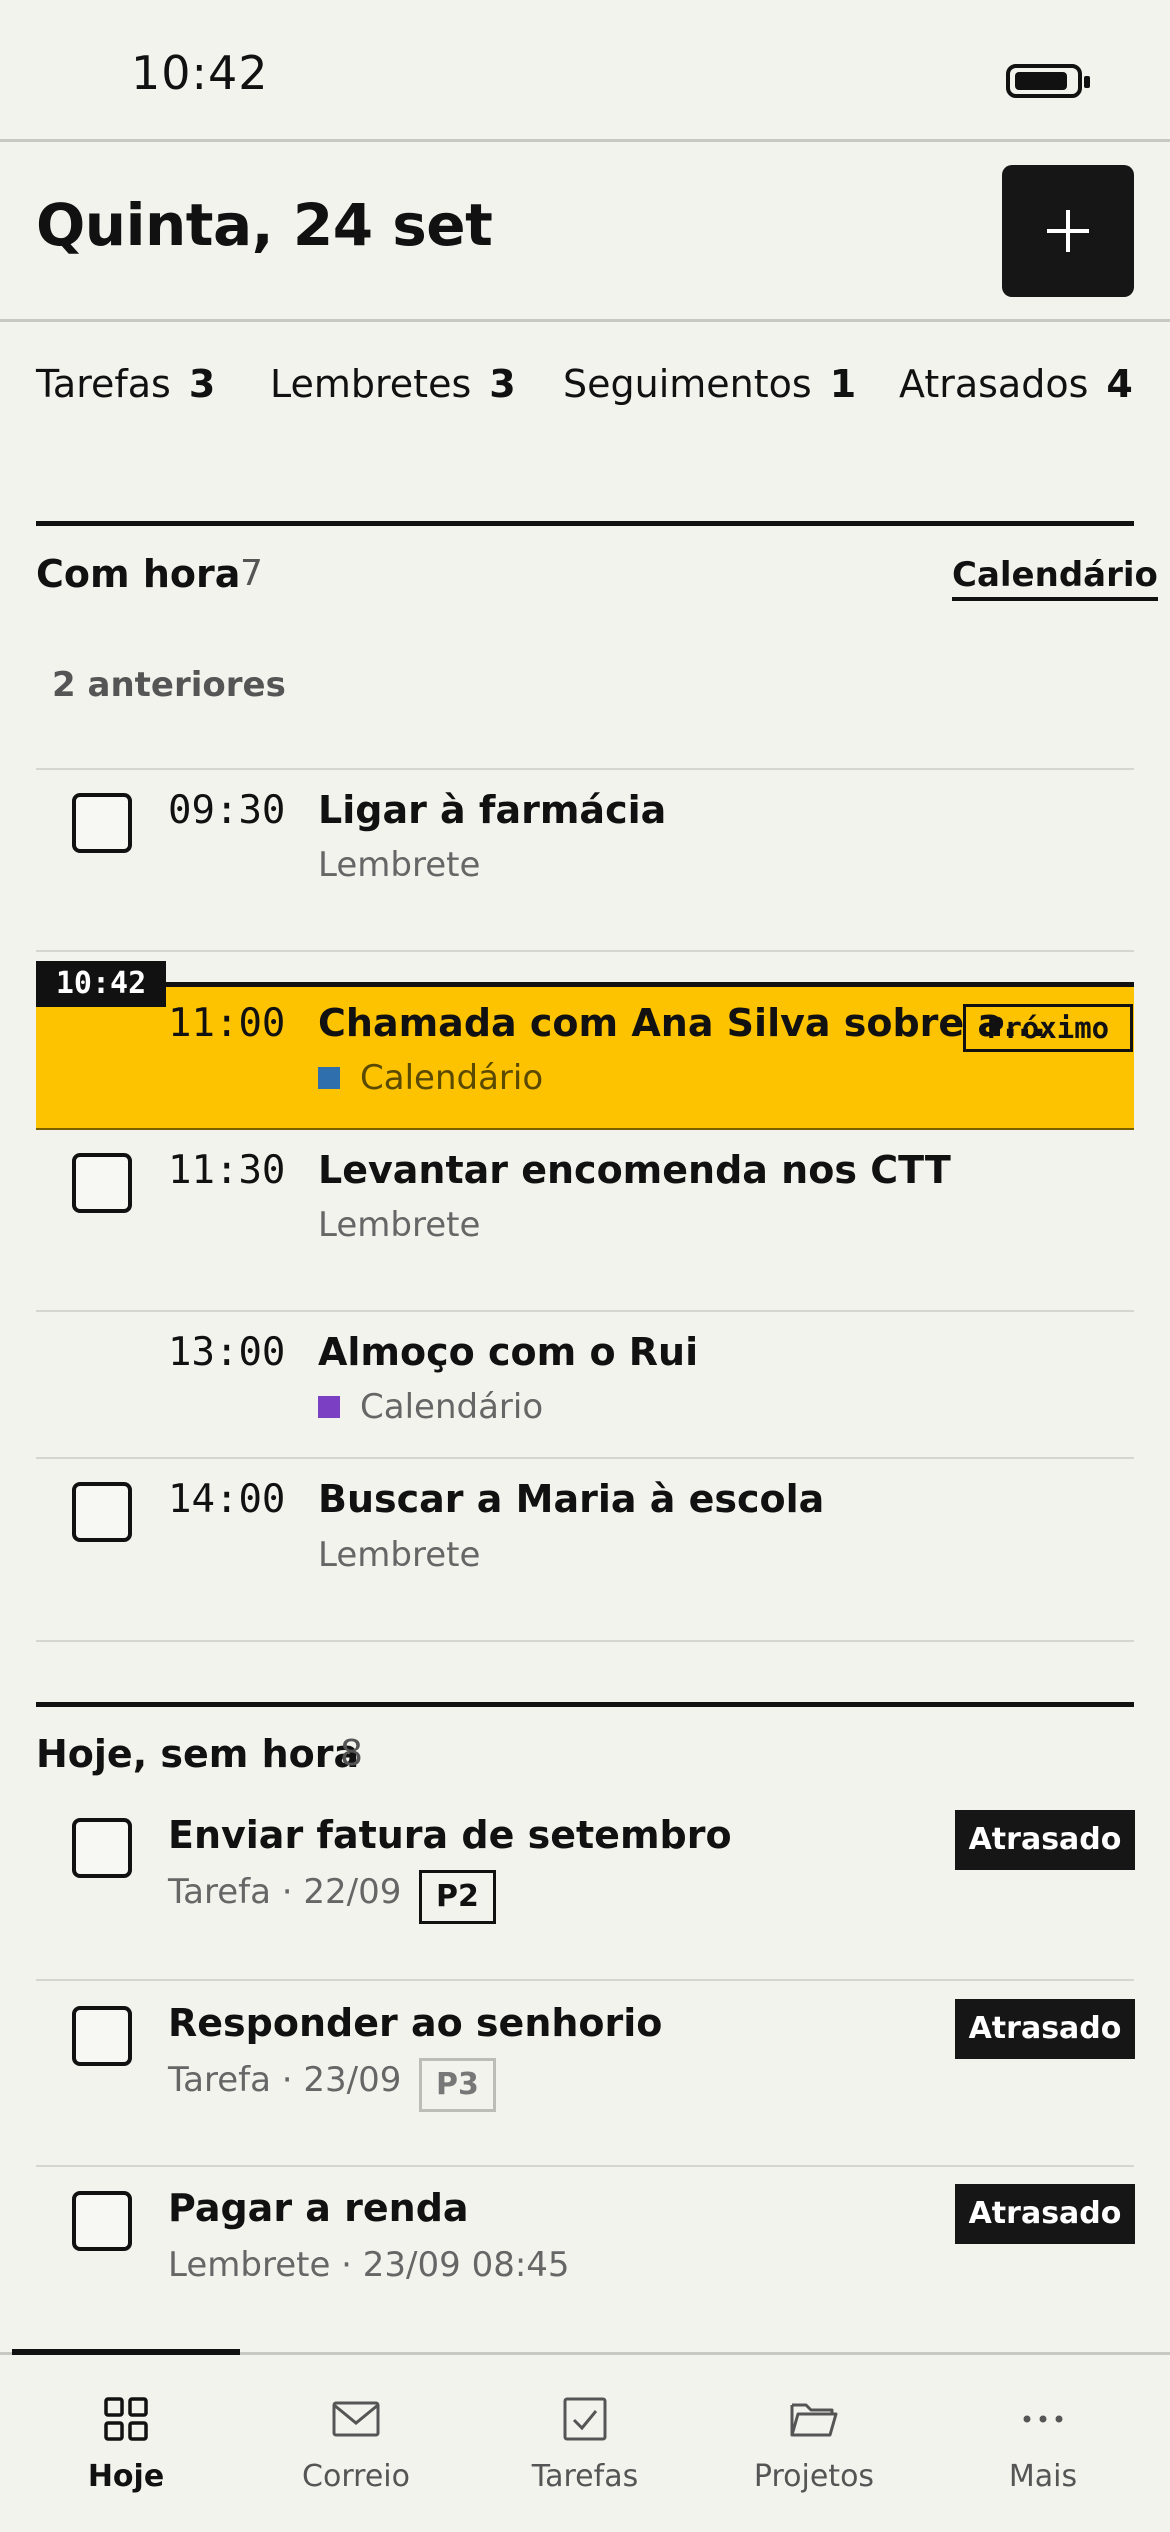 The image size is (1170, 2532). What do you see at coordinates (285, 1892) in the screenshot?
I see `item-subtitle: Tarefa · 22/09` at bounding box center [285, 1892].